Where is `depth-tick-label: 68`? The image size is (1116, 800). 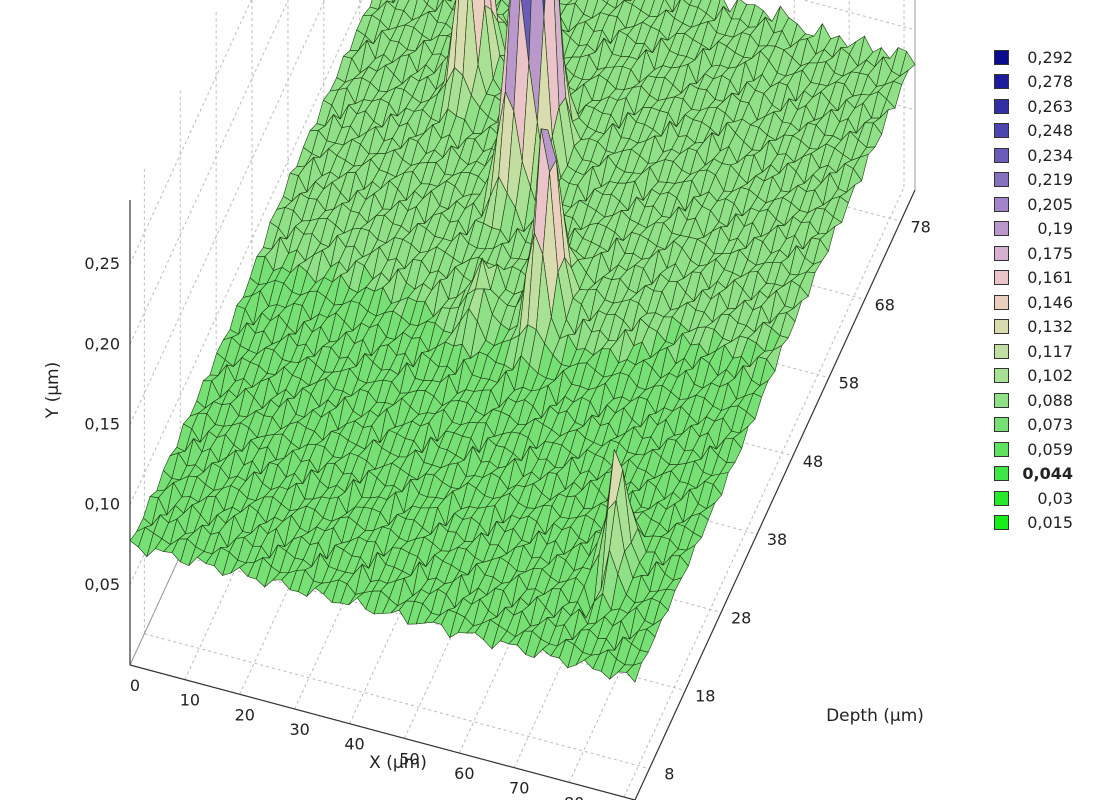 depth-tick-label: 68 is located at coordinates (885, 304).